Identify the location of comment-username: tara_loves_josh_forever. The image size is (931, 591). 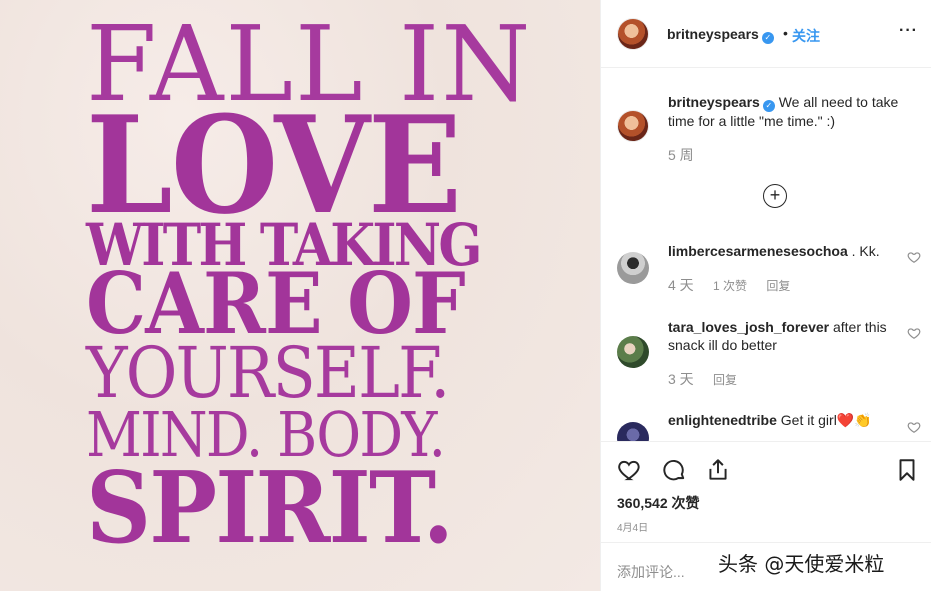
(748, 327).